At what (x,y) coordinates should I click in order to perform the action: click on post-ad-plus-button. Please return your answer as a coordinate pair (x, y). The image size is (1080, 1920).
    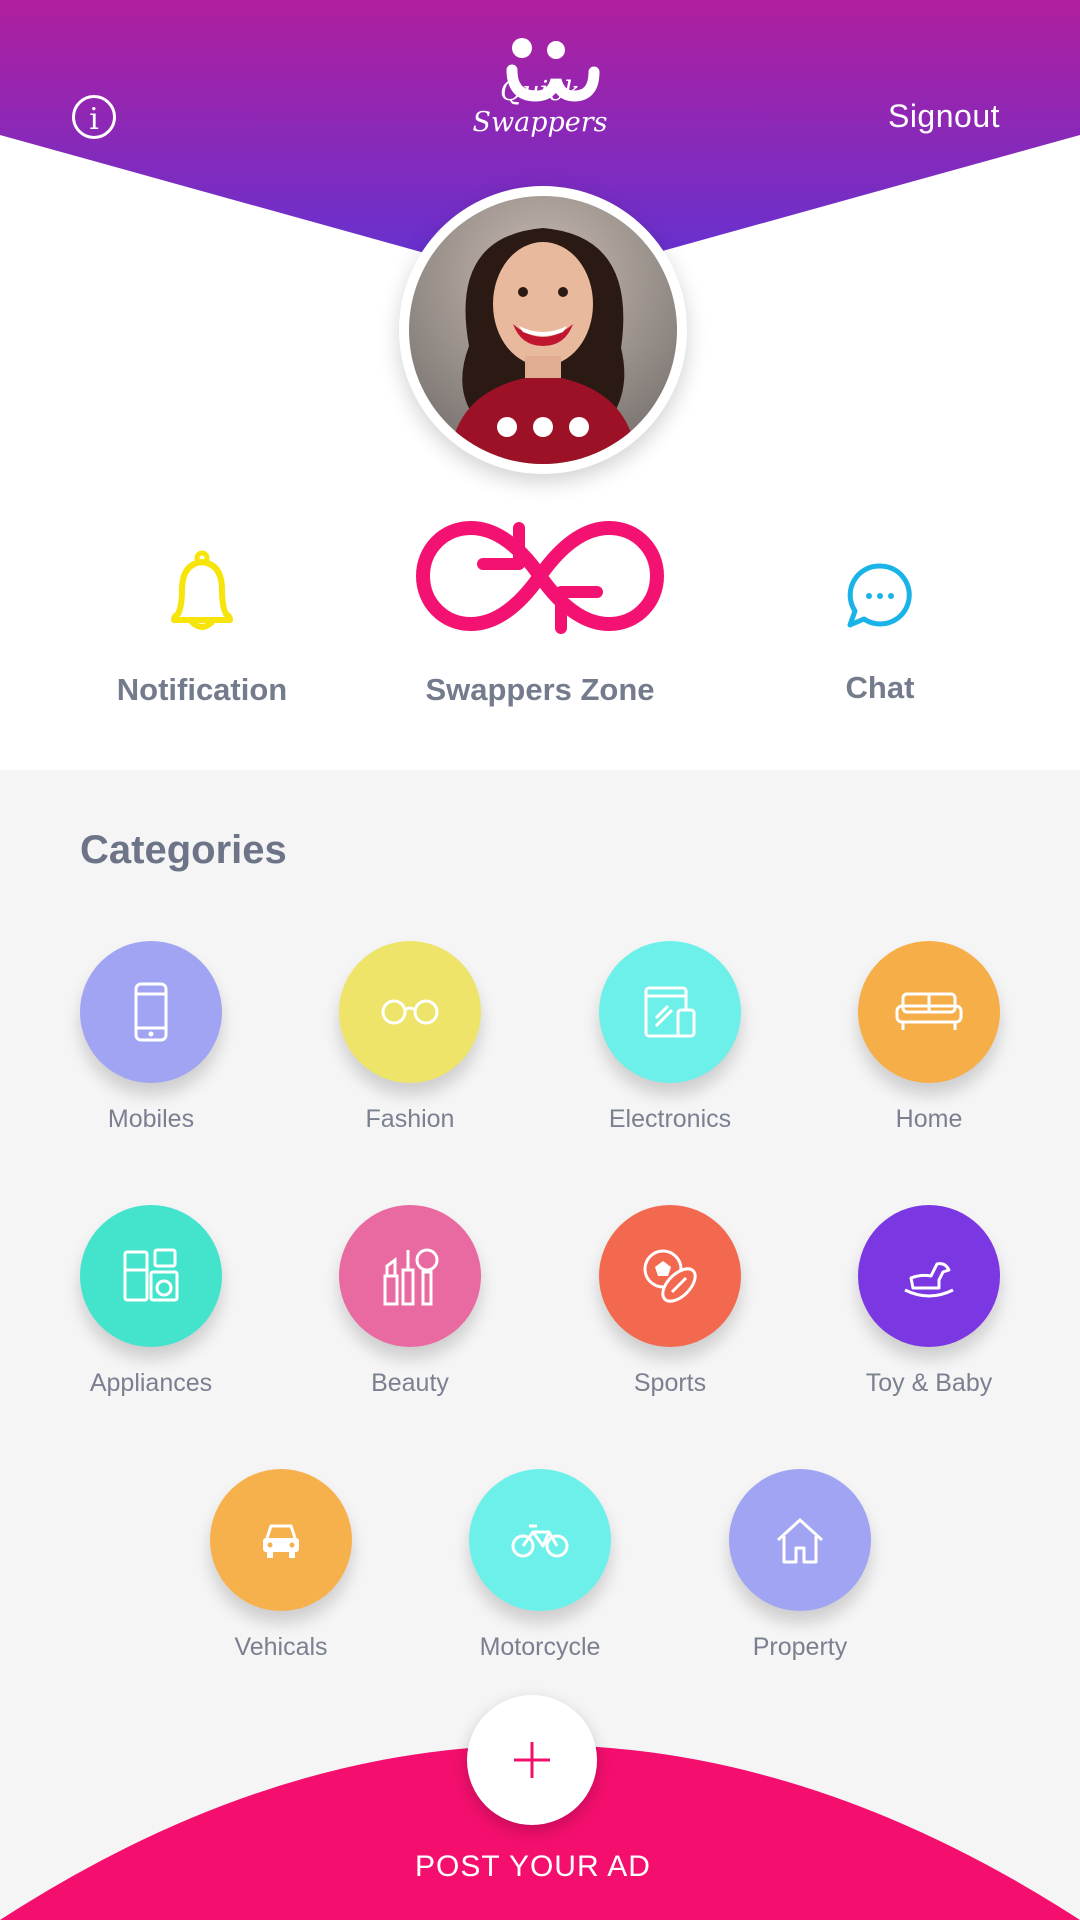
    Looking at the image, I should click on (532, 1760).